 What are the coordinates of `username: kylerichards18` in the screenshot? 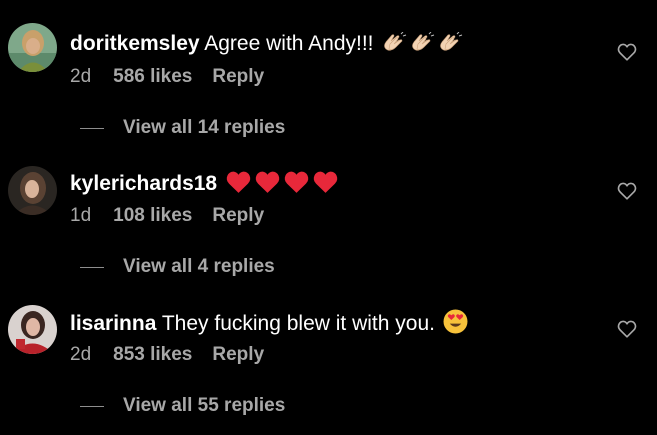 It's located at (143, 183).